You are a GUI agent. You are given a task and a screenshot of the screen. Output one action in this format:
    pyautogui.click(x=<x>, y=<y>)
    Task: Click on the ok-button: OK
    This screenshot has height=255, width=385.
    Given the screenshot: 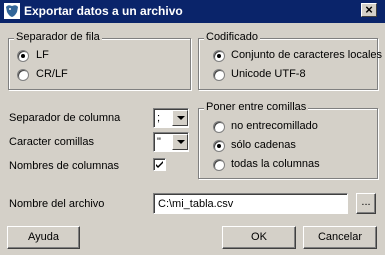 What is the action you would take?
    pyautogui.click(x=259, y=237)
    